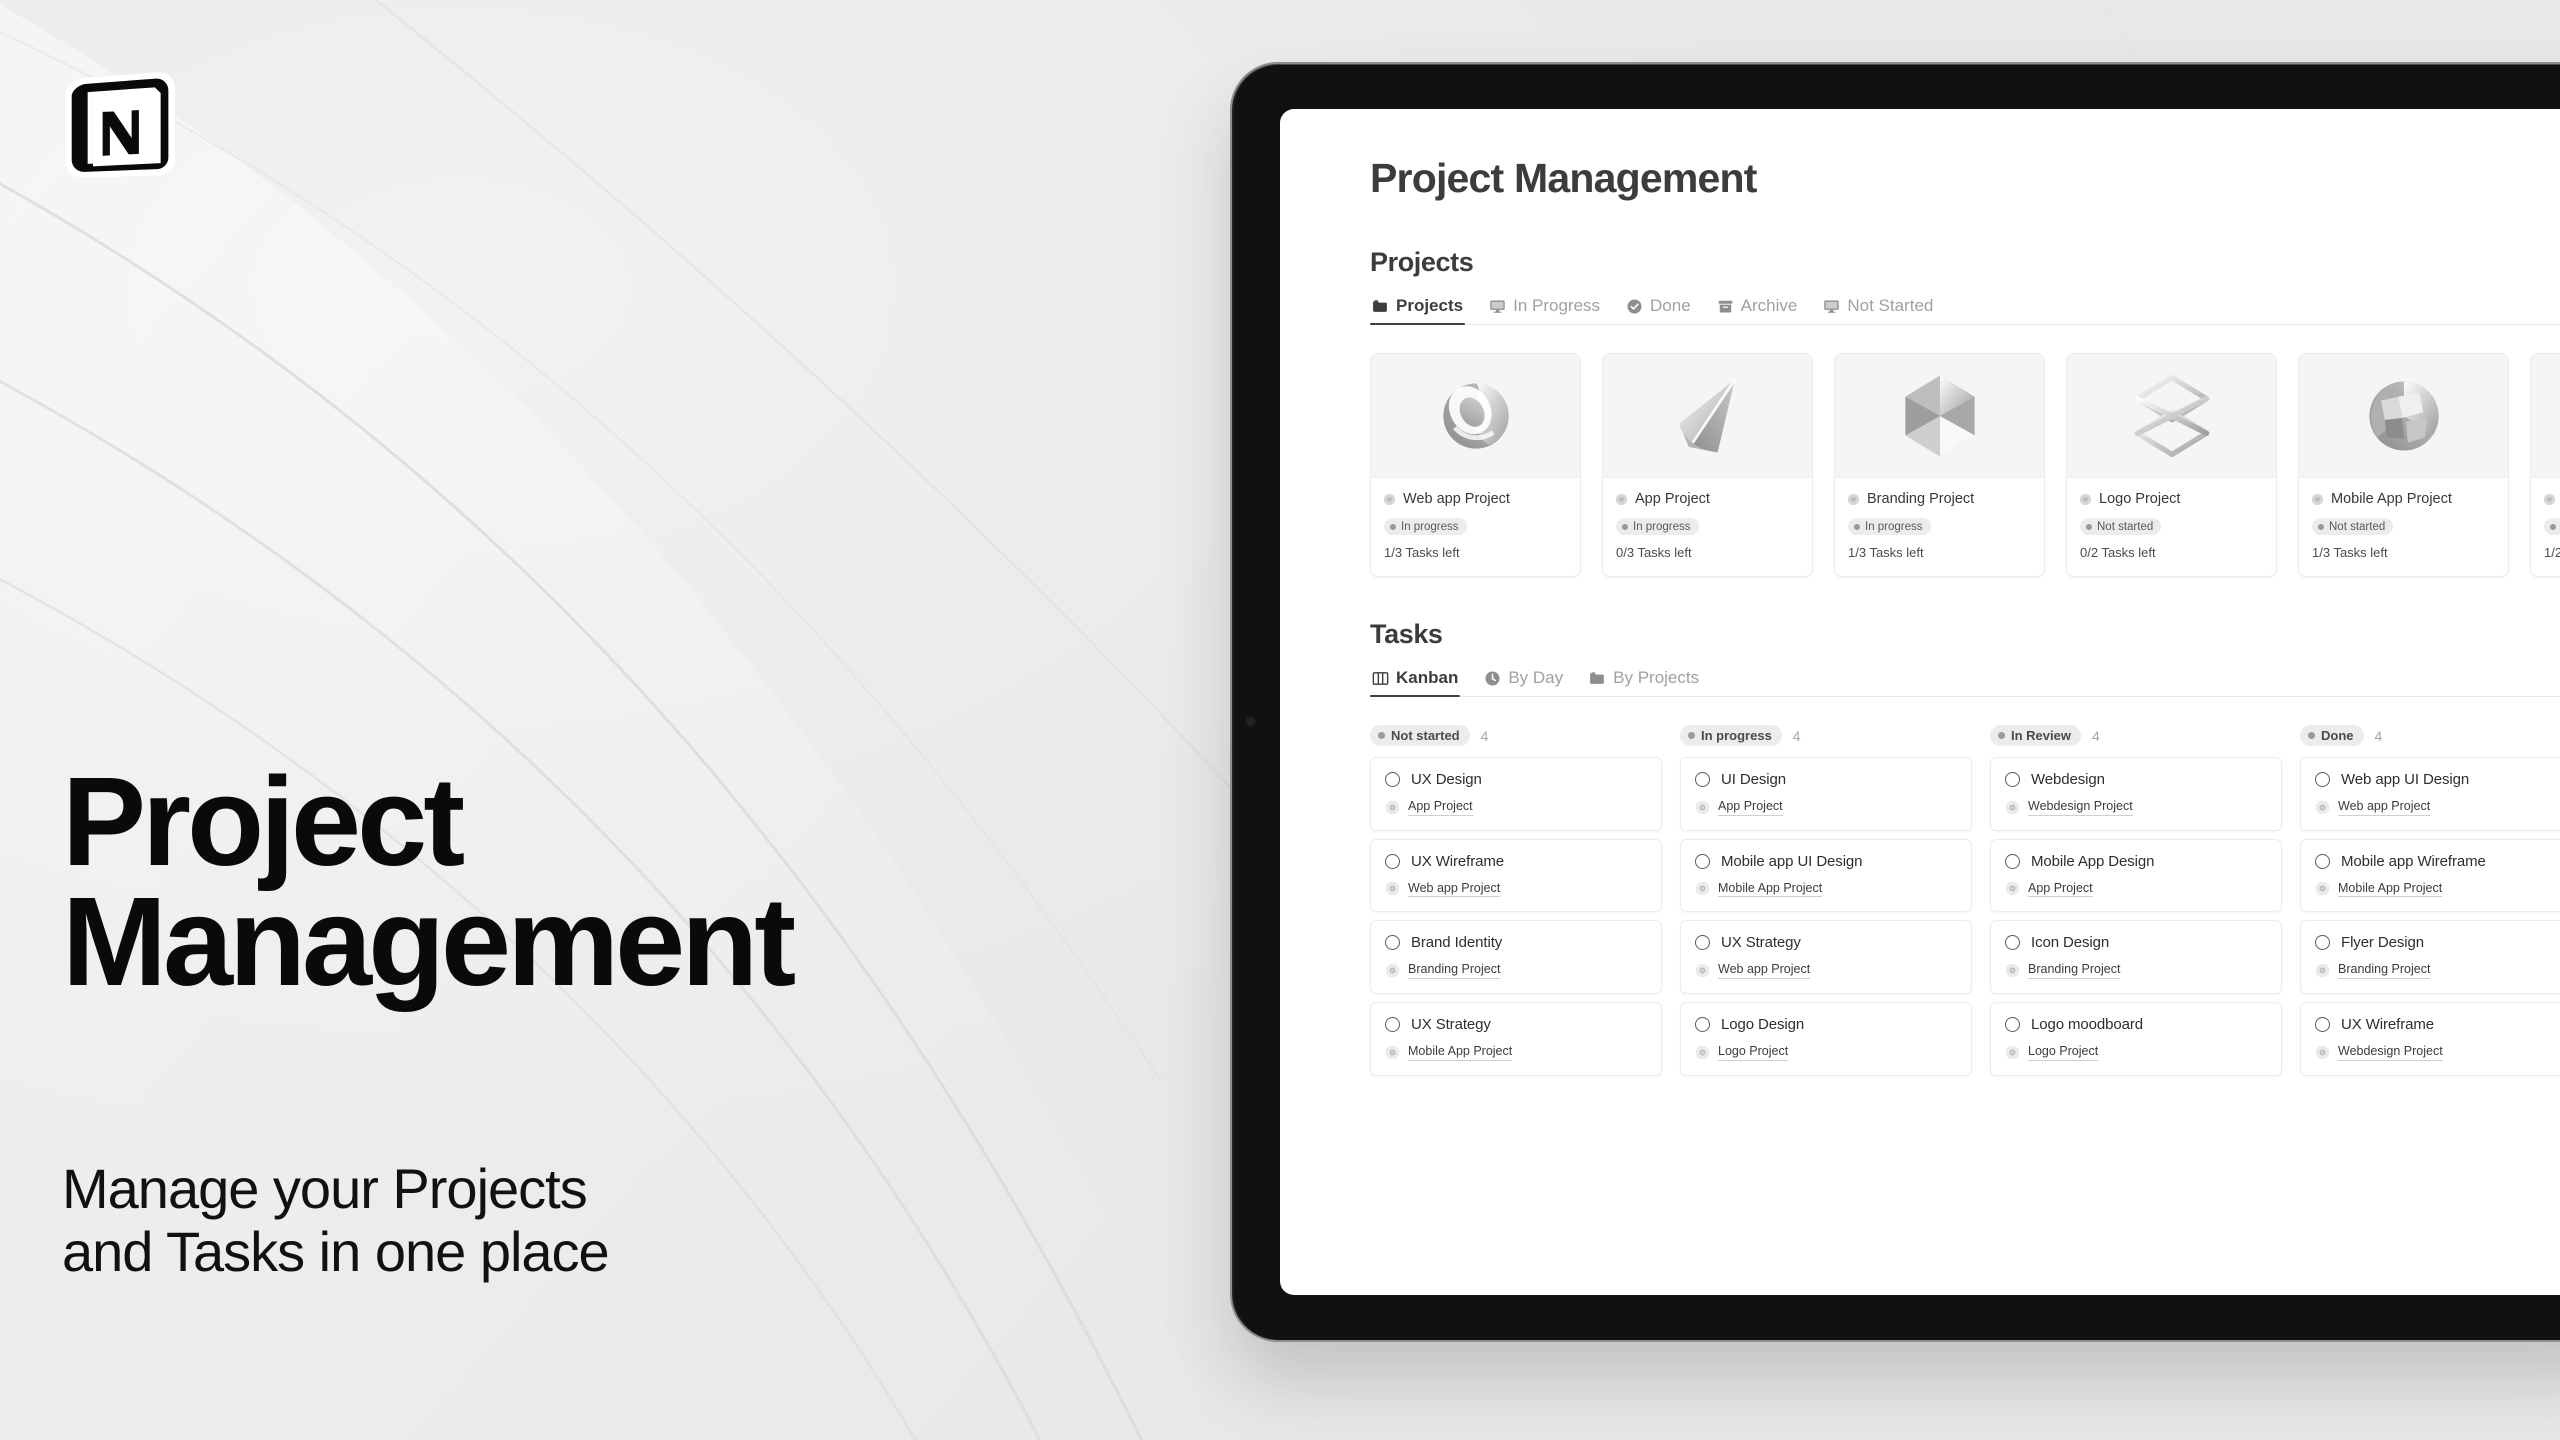  I want to click on monitor-icon, so click(1831, 306).